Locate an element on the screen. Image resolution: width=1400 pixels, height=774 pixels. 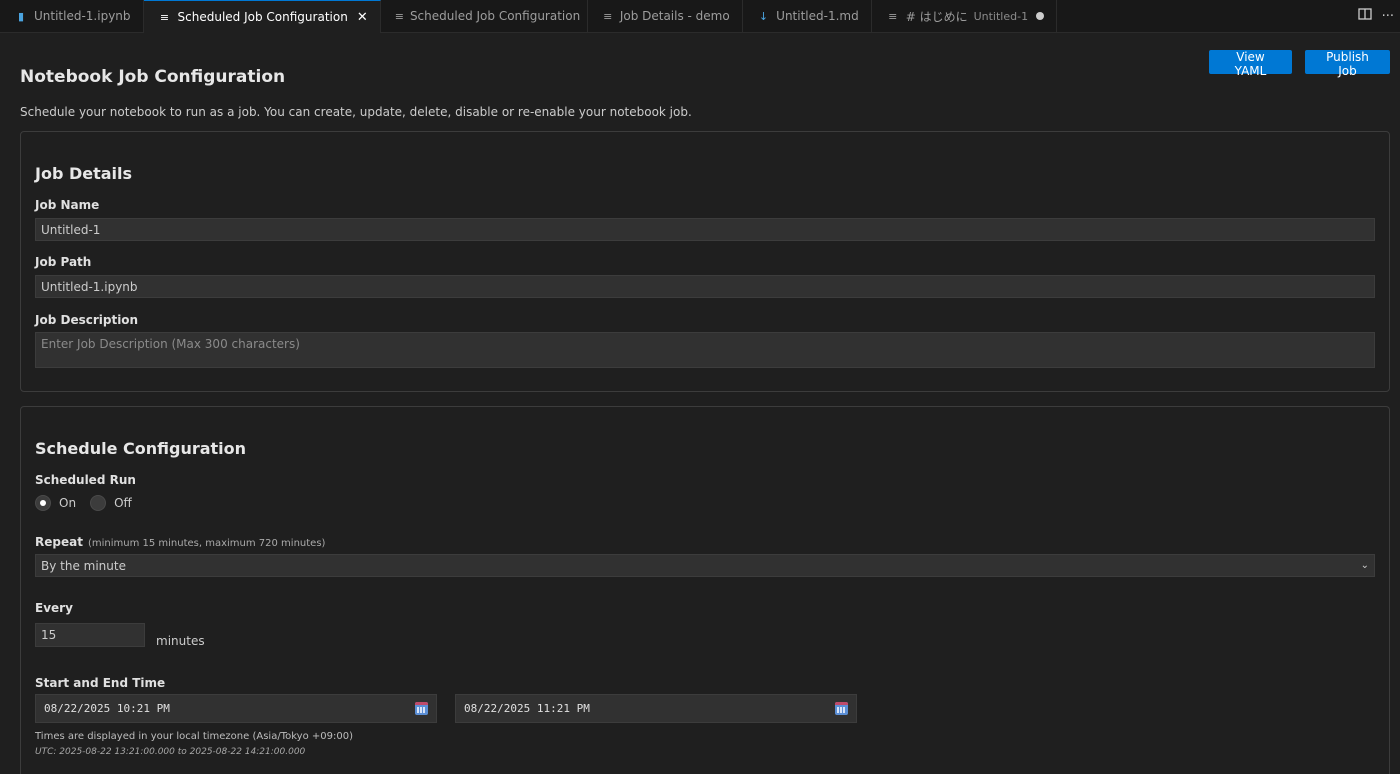
job-path-label: Job Path is located at coordinates (63, 262).